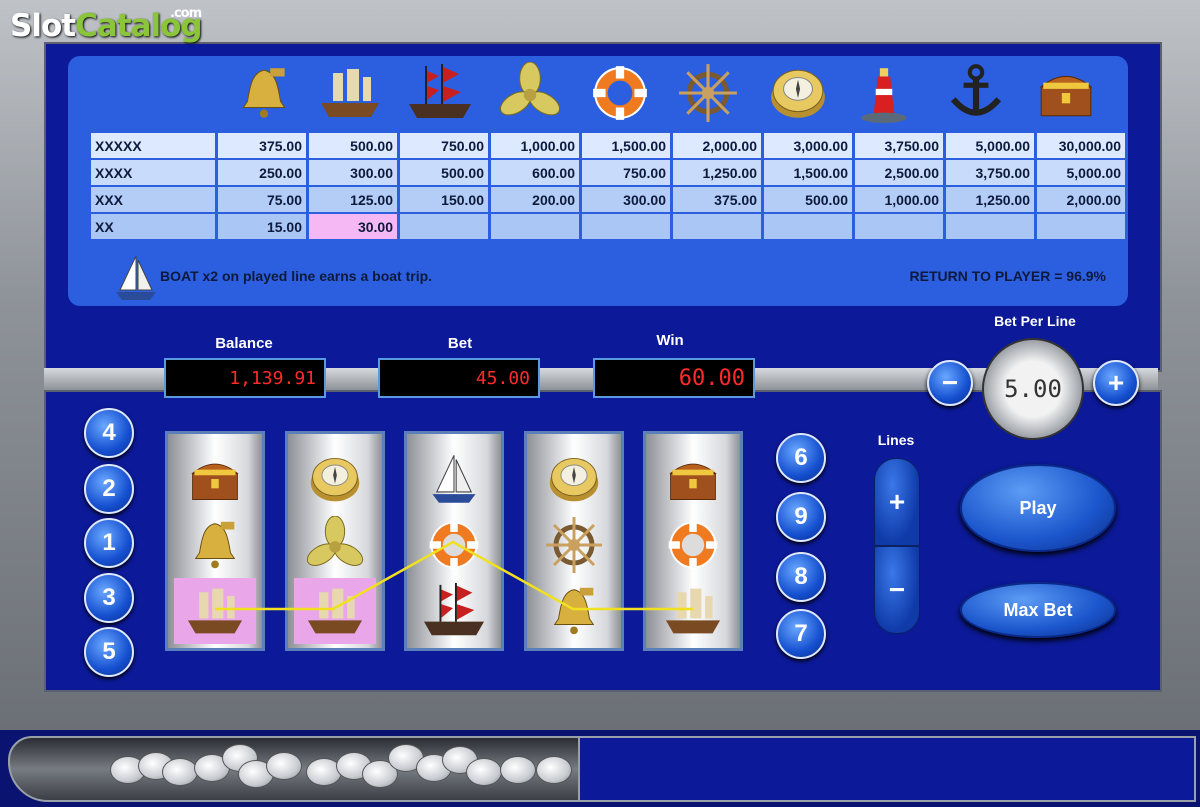 The height and width of the screenshot is (807, 1200). Describe the element at coordinates (454, 575) in the screenshot. I see `winning-payline` at that location.